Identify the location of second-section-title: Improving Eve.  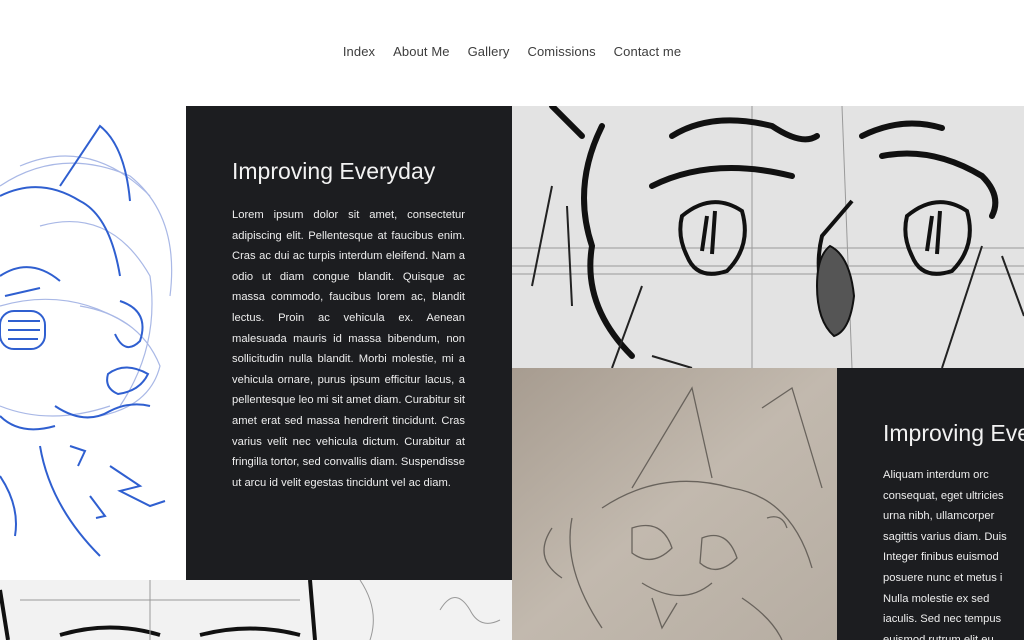
(953, 433).